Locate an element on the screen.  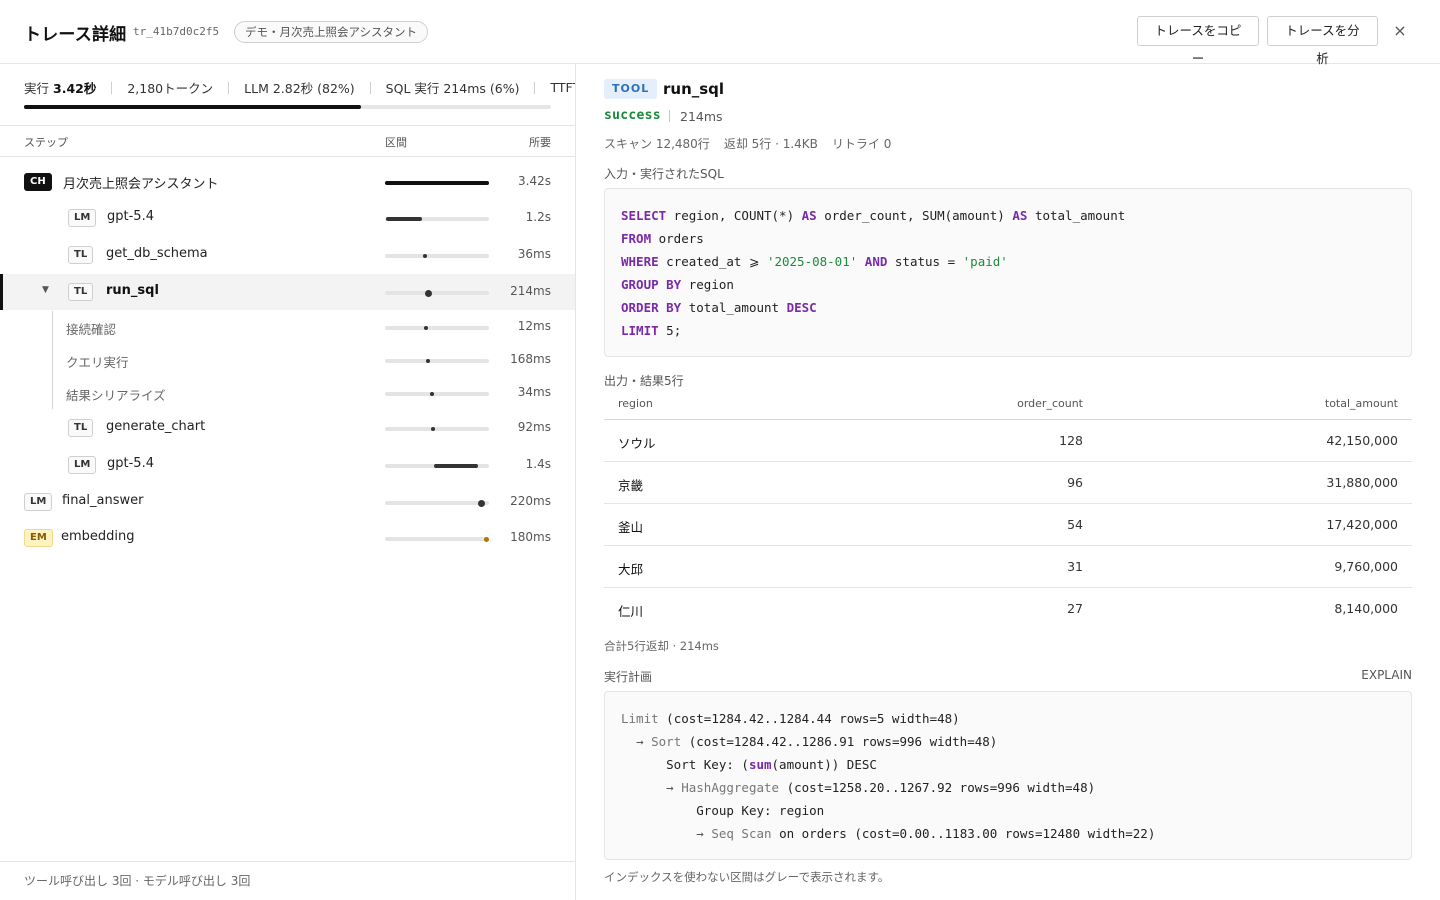
explain-label: EXPLAIN is located at coordinates (1386, 675).